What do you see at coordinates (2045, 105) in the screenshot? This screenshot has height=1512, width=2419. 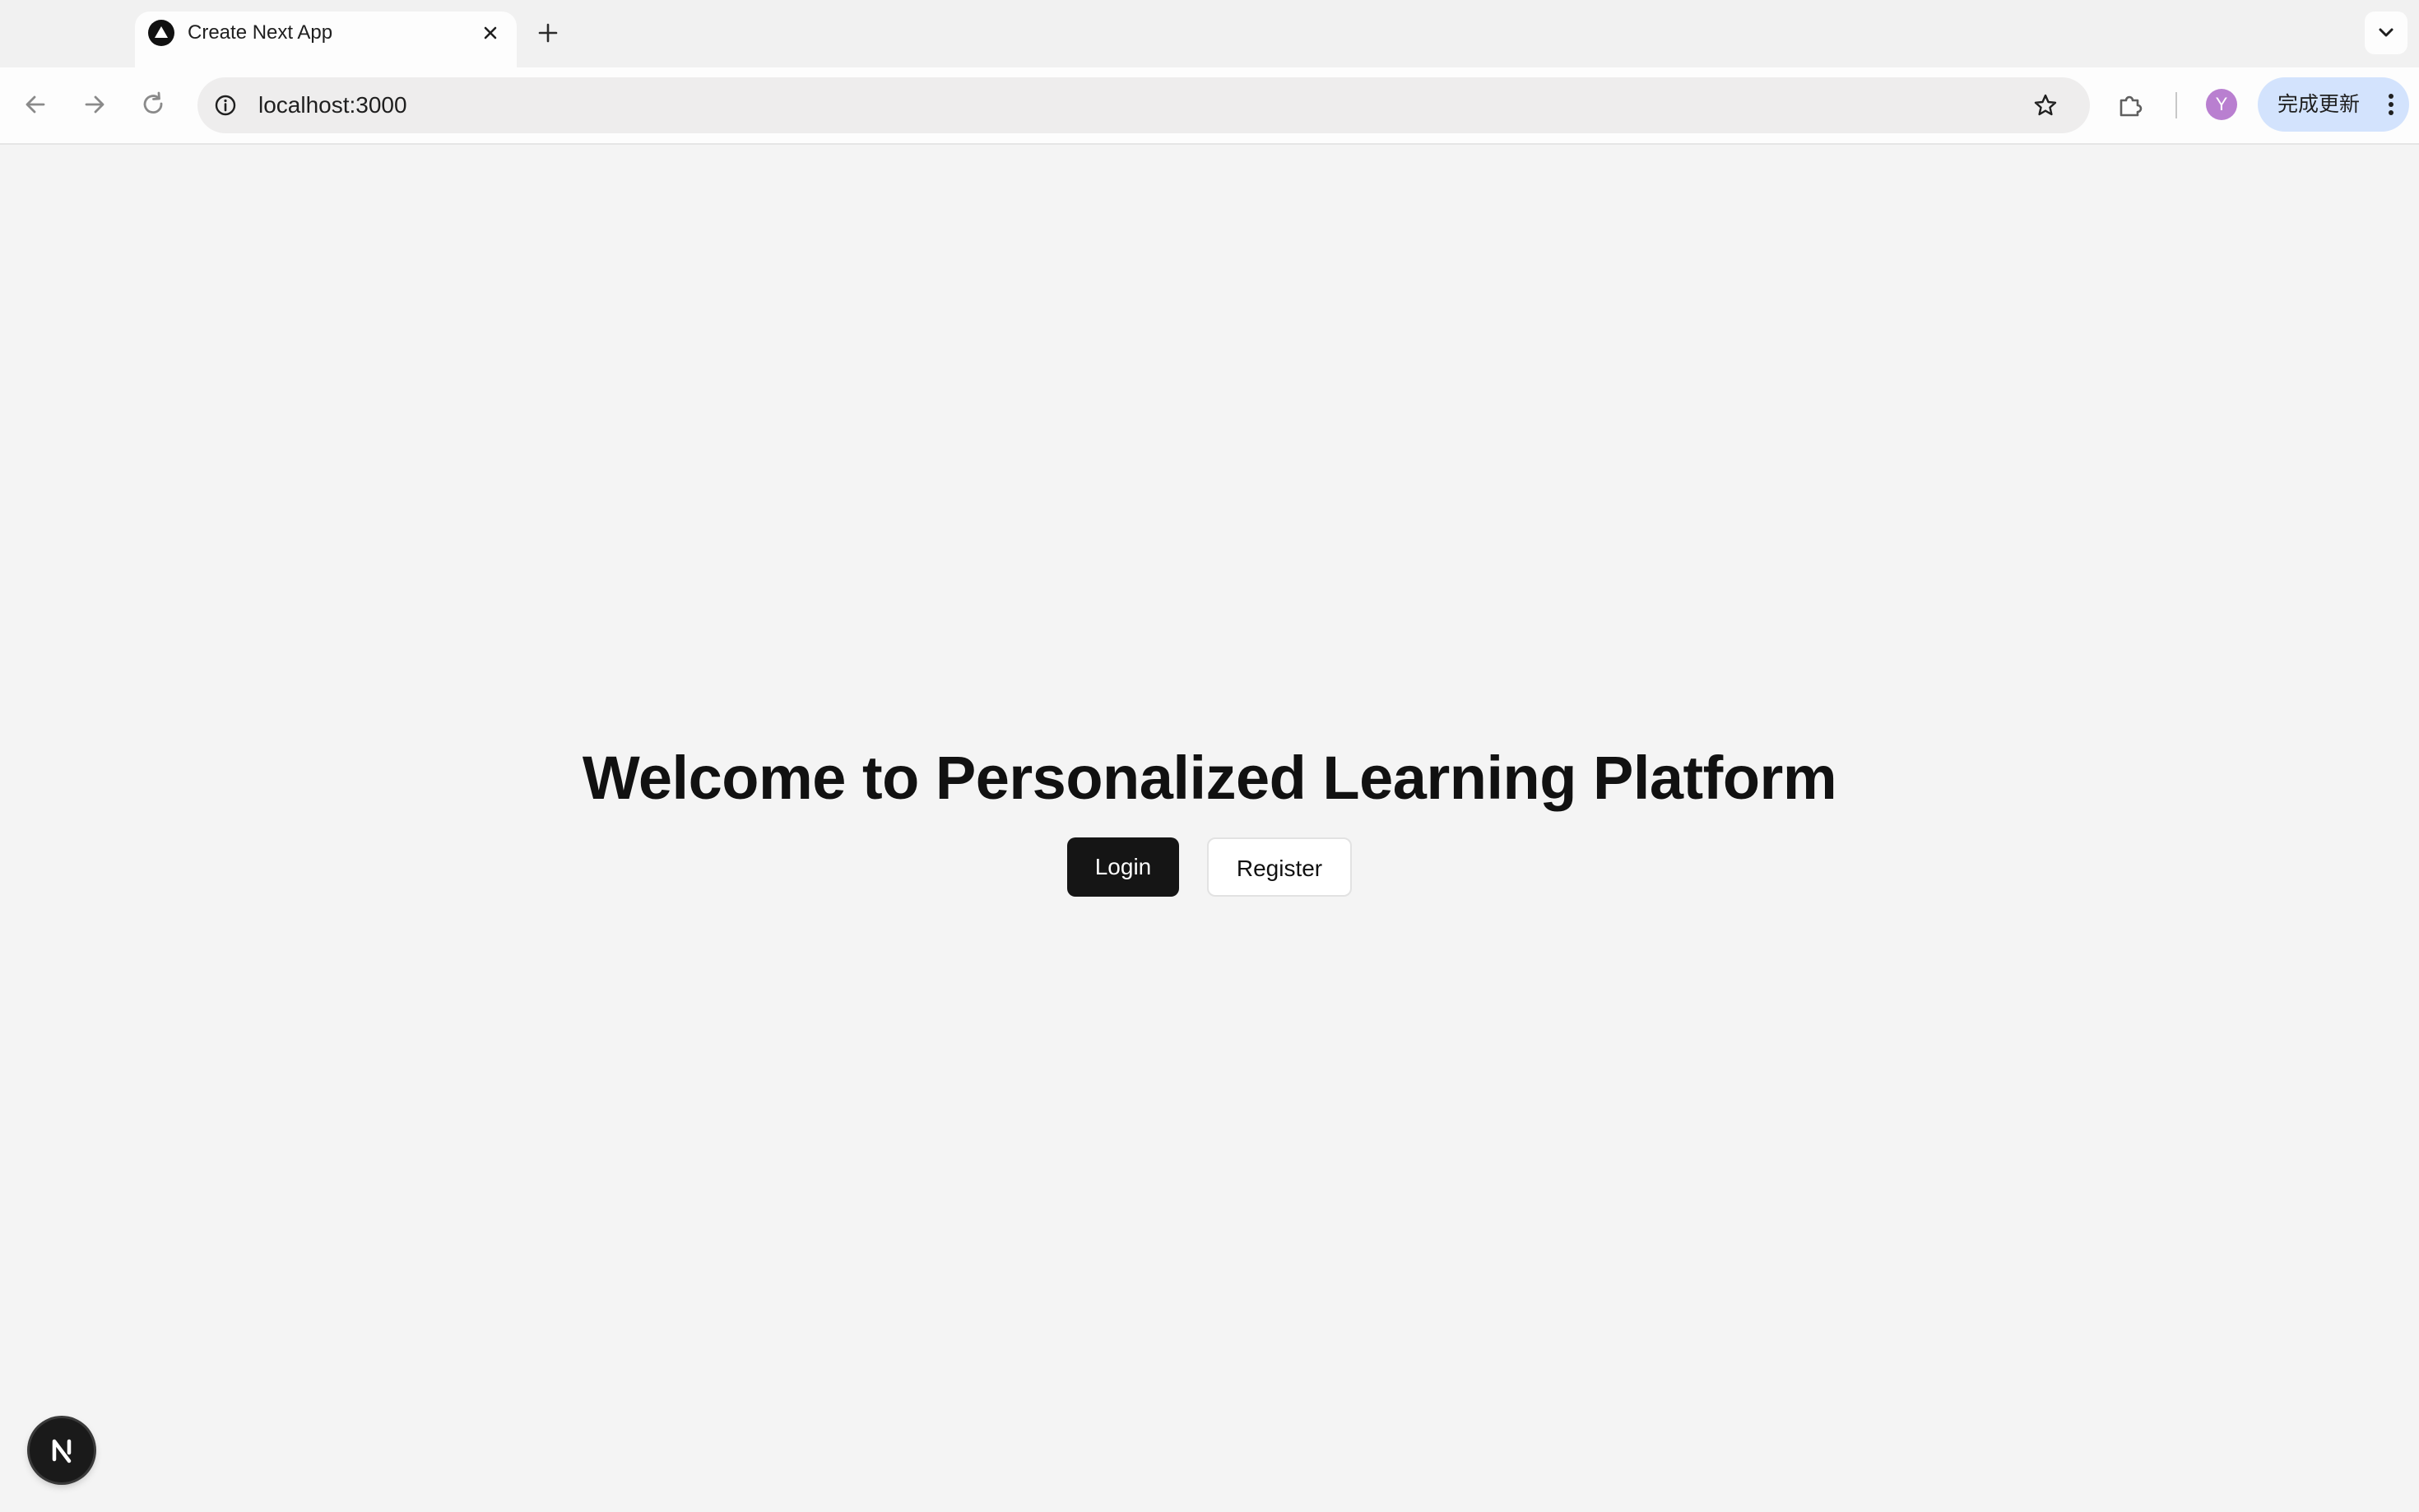 I see `star-icon` at bounding box center [2045, 105].